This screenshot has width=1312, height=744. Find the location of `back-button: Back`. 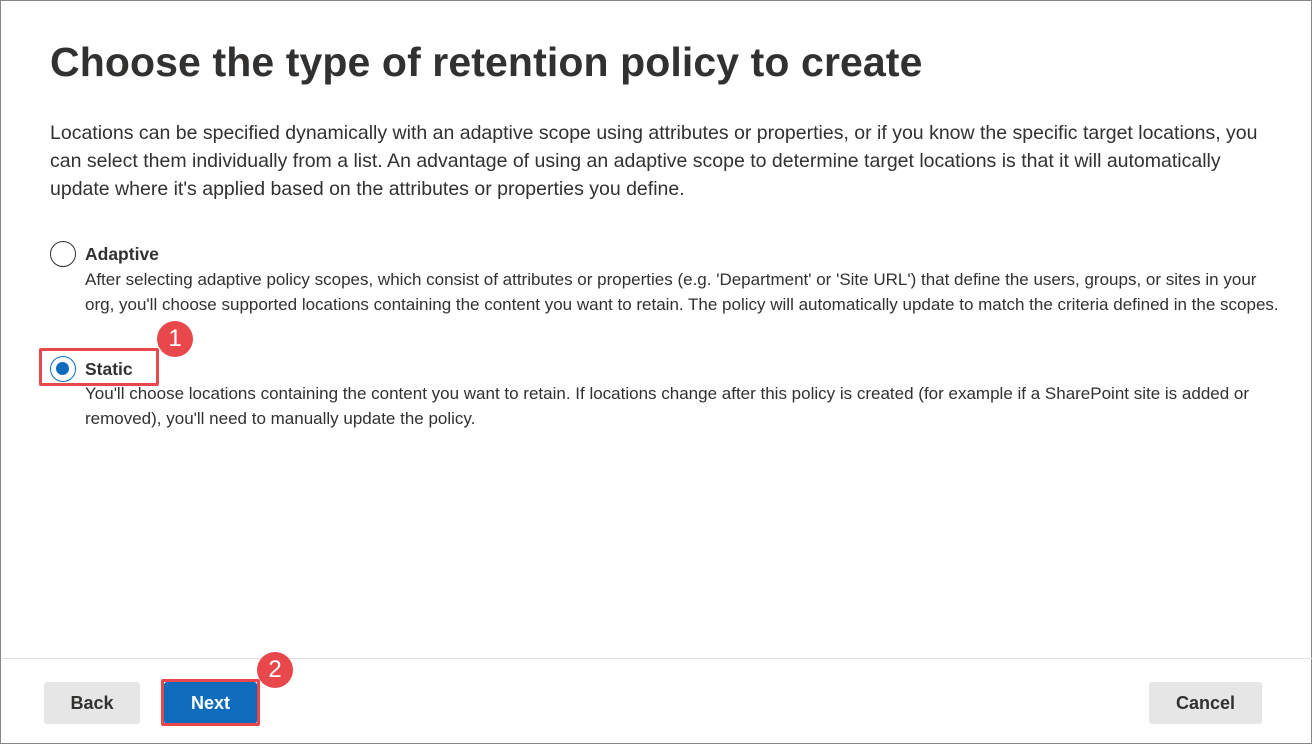

back-button: Back is located at coordinates (92, 703).